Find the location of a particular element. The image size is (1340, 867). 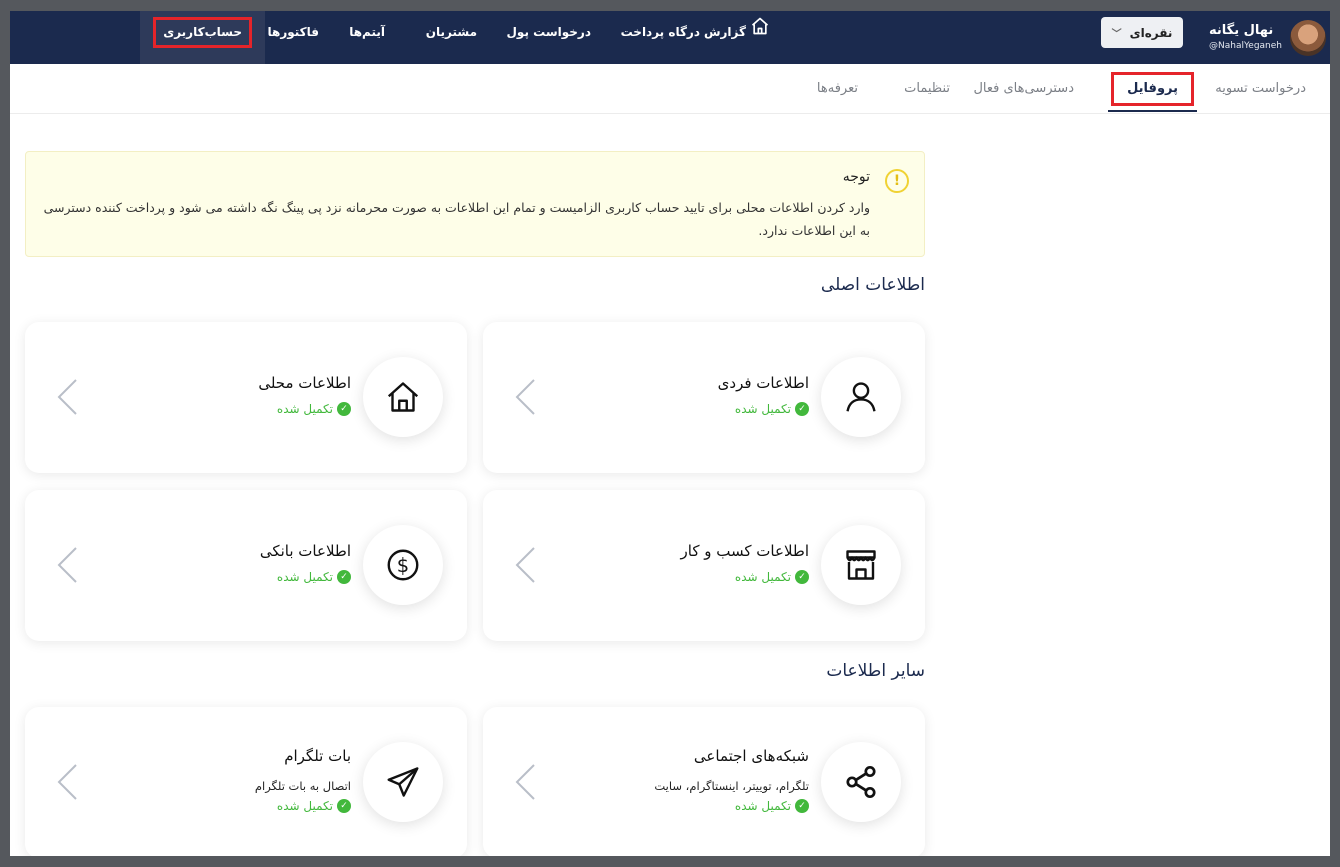

tab-settings: تنظیمات is located at coordinates (927, 89).